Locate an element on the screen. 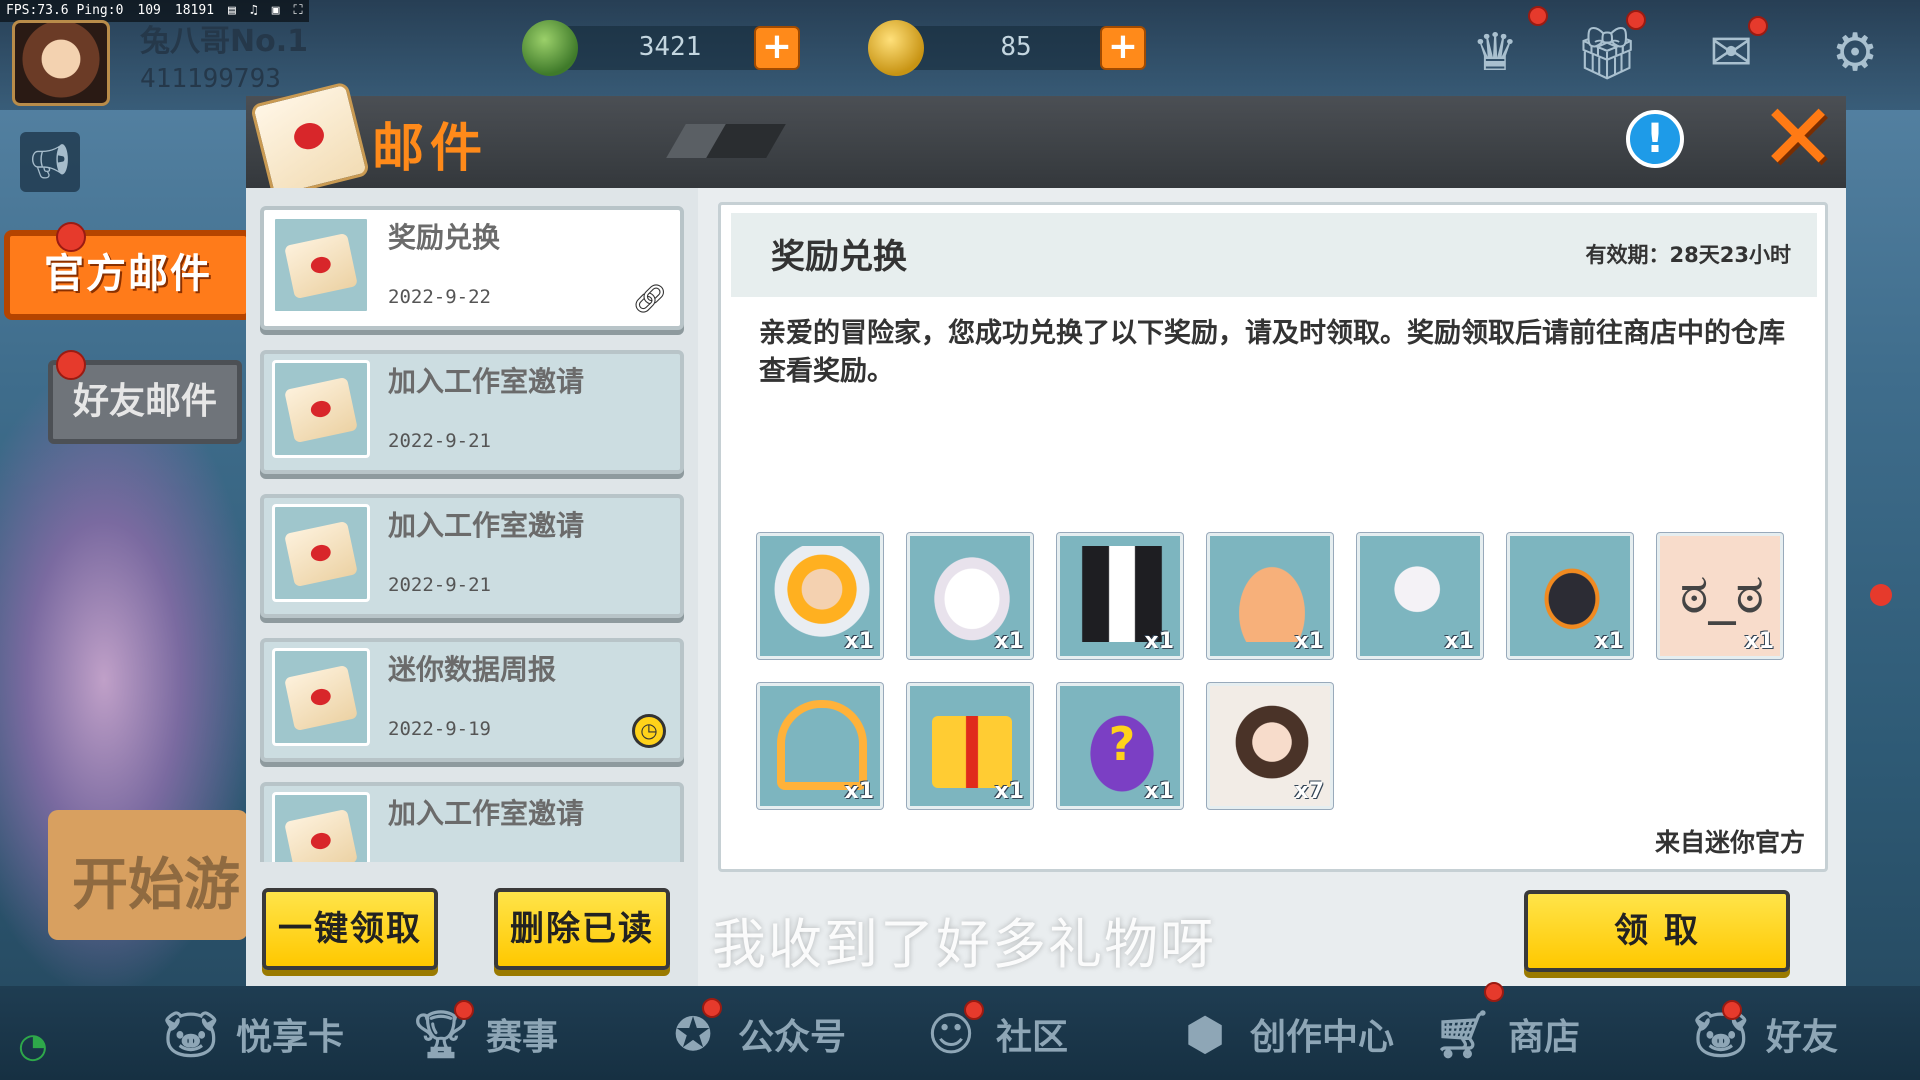 The height and width of the screenshot is (1080, 1920). fps-readout: FPS:73.6 Ping:0 is located at coordinates (65, 10).